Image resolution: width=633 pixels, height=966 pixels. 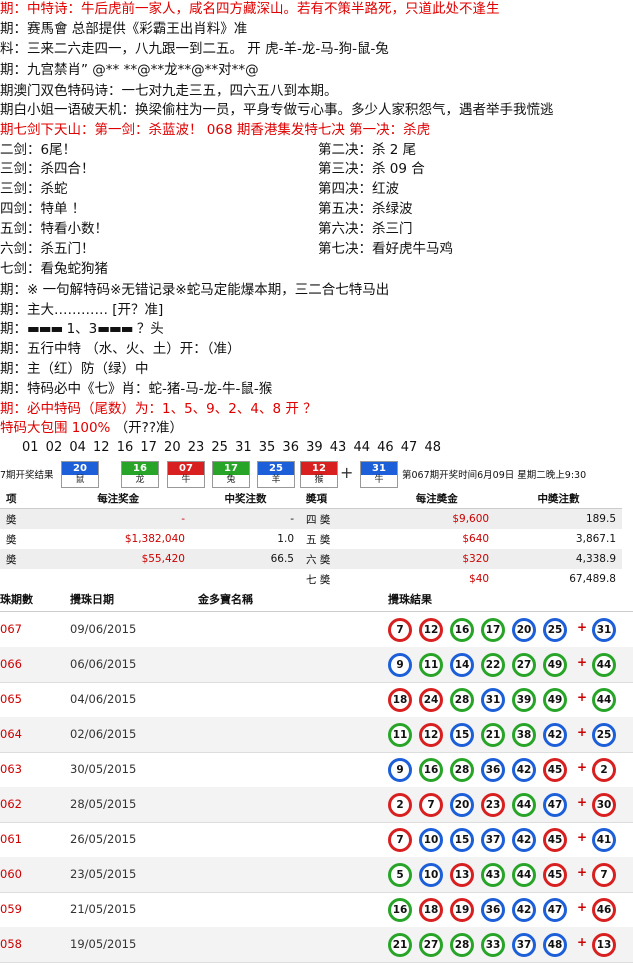 I want to click on result-row: 060 23/05/2015 5 10 13 43 44 45 +7, so click(x=316, y=875).